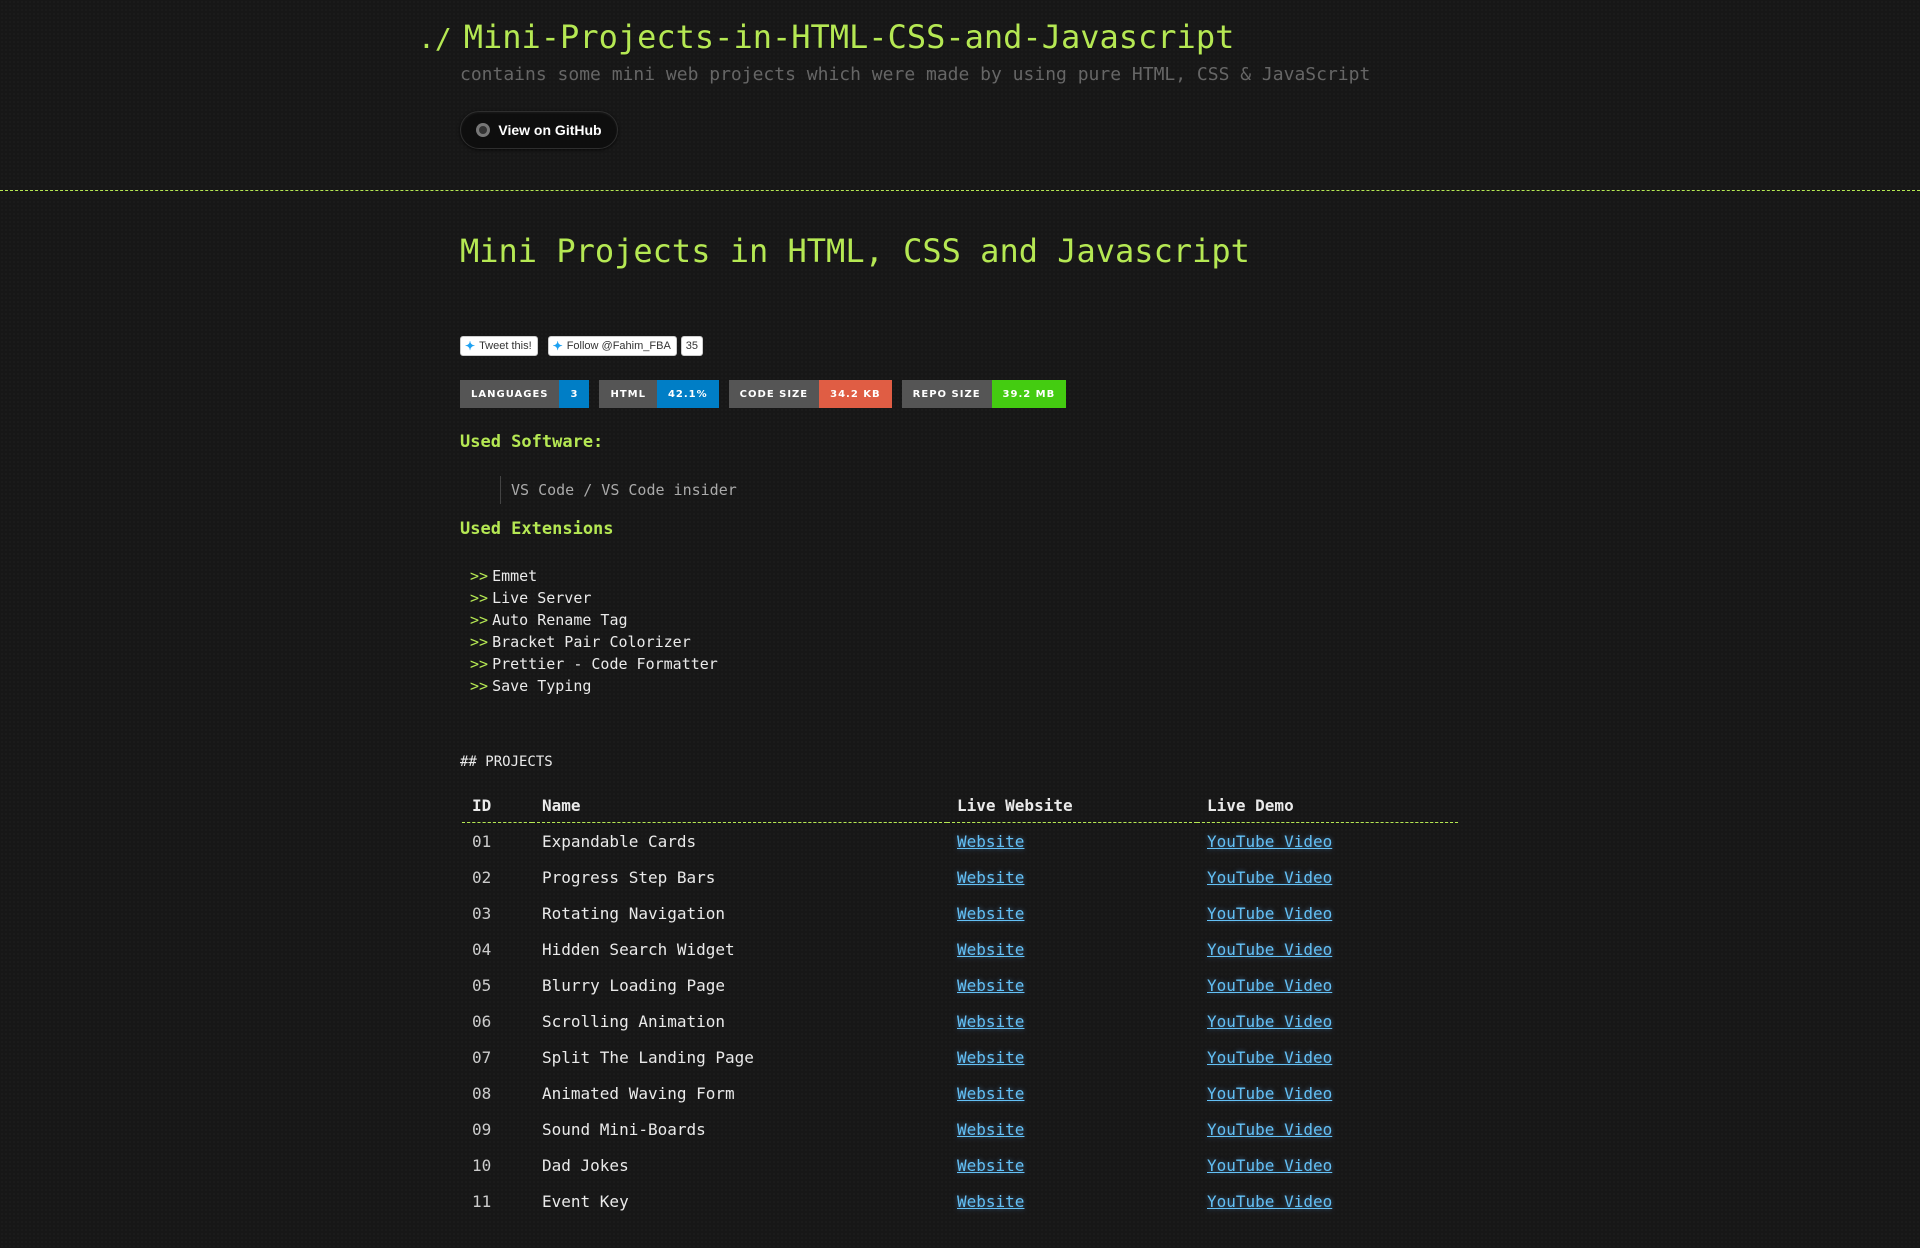  What do you see at coordinates (497, 841) in the screenshot?
I see `project-id-cell: 01` at bounding box center [497, 841].